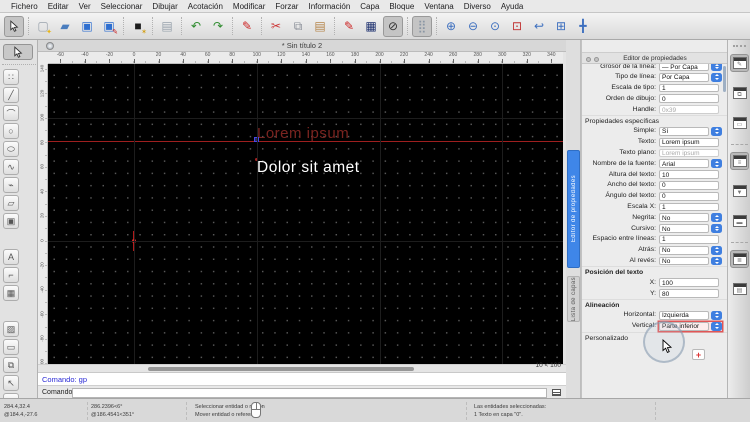 The image size is (750, 422). I want to click on draw-properties-button: ✎, so click(247, 26).